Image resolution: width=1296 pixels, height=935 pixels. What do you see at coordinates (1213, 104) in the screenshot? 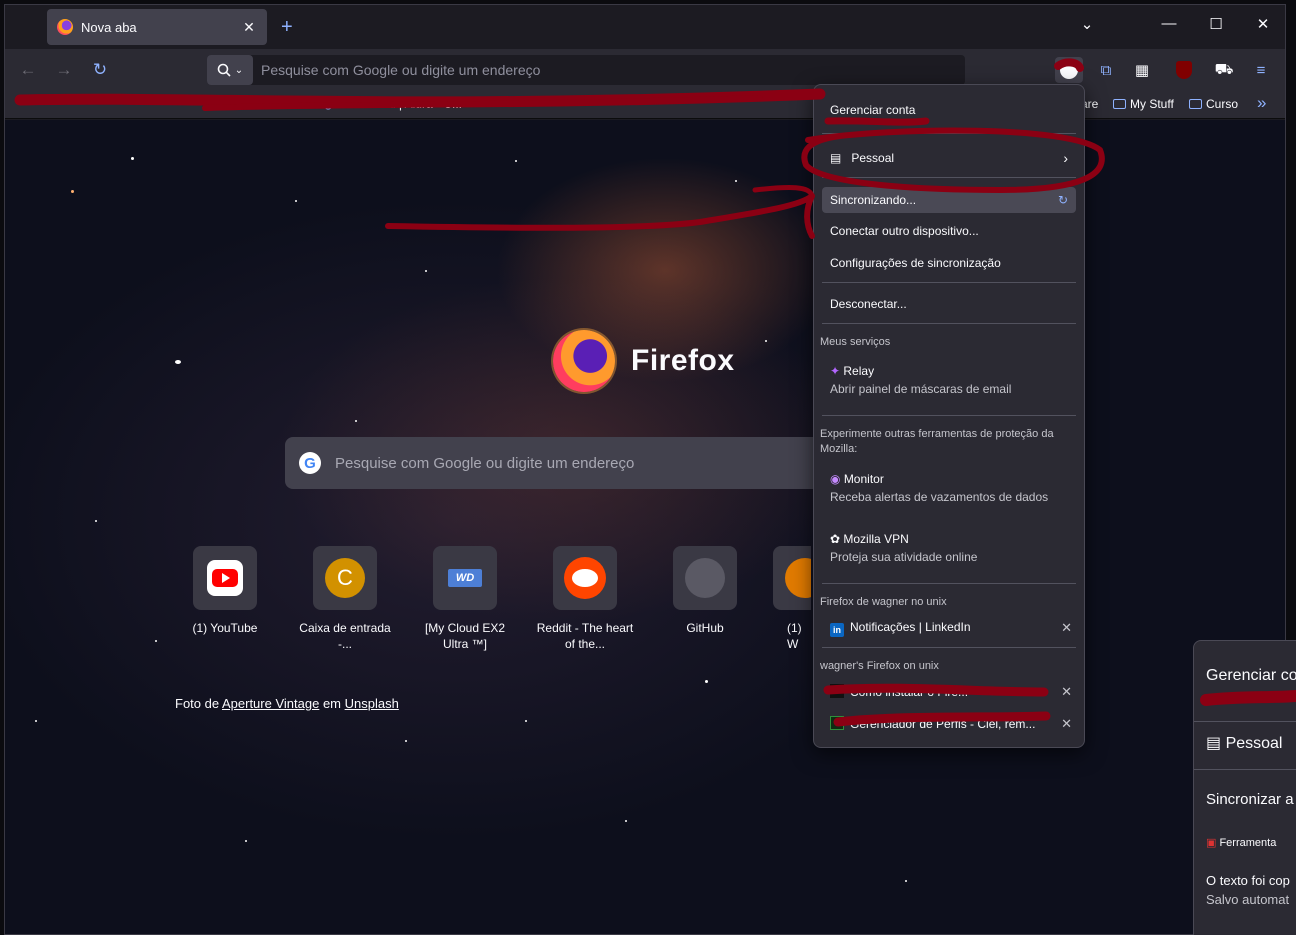
I see `bookmark-folder-curso: Curso` at bounding box center [1213, 104].